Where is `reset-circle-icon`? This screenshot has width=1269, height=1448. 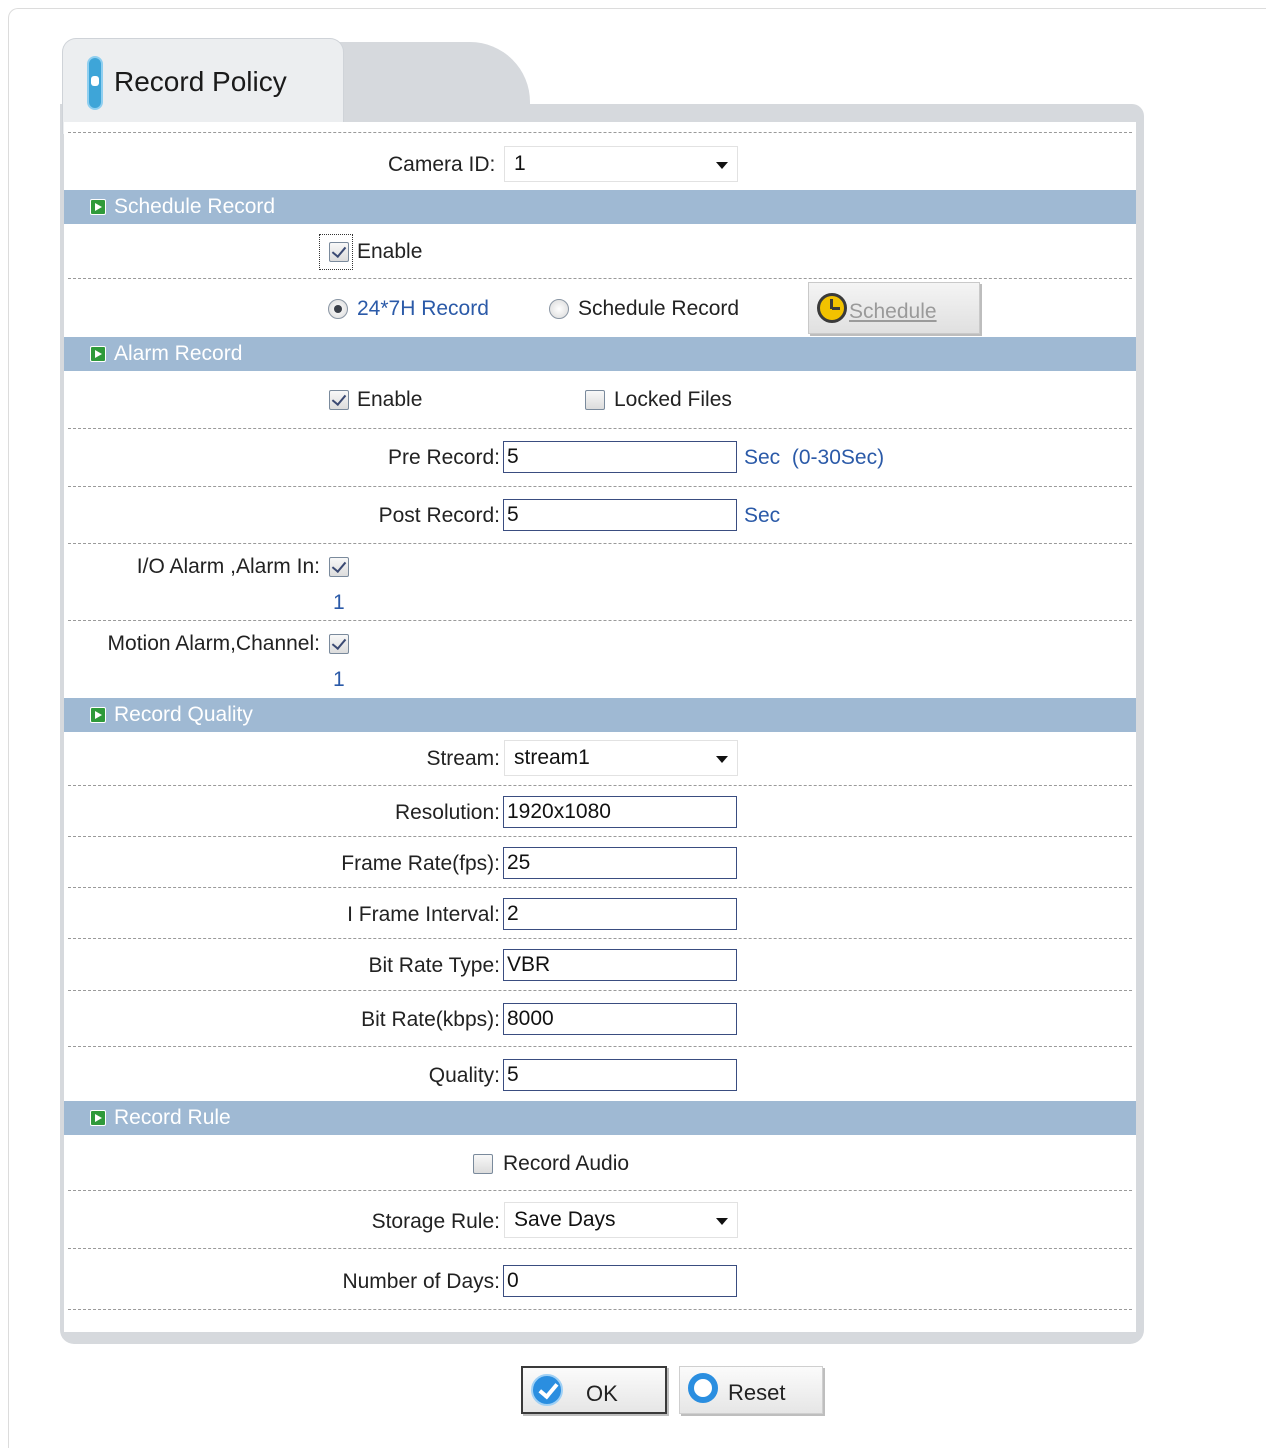
reset-circle-icon is located at coordinates (703, 1388).